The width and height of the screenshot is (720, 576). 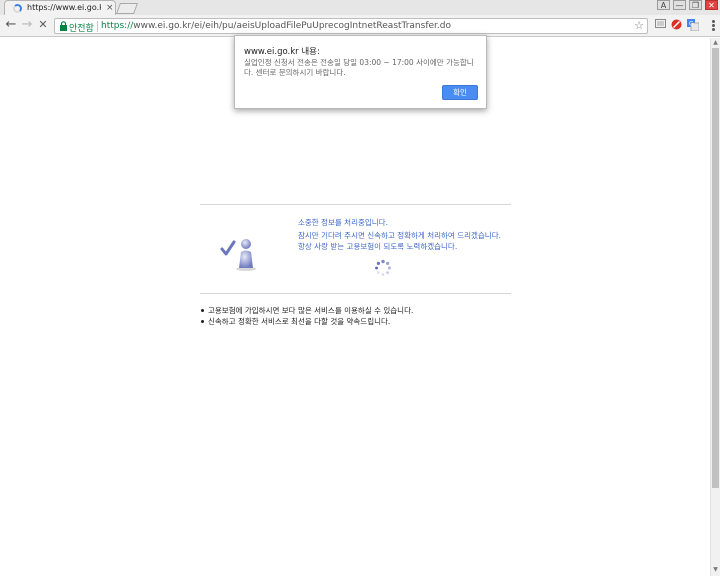 I want to click on panel-divider-top, so click(x=355, y=204).